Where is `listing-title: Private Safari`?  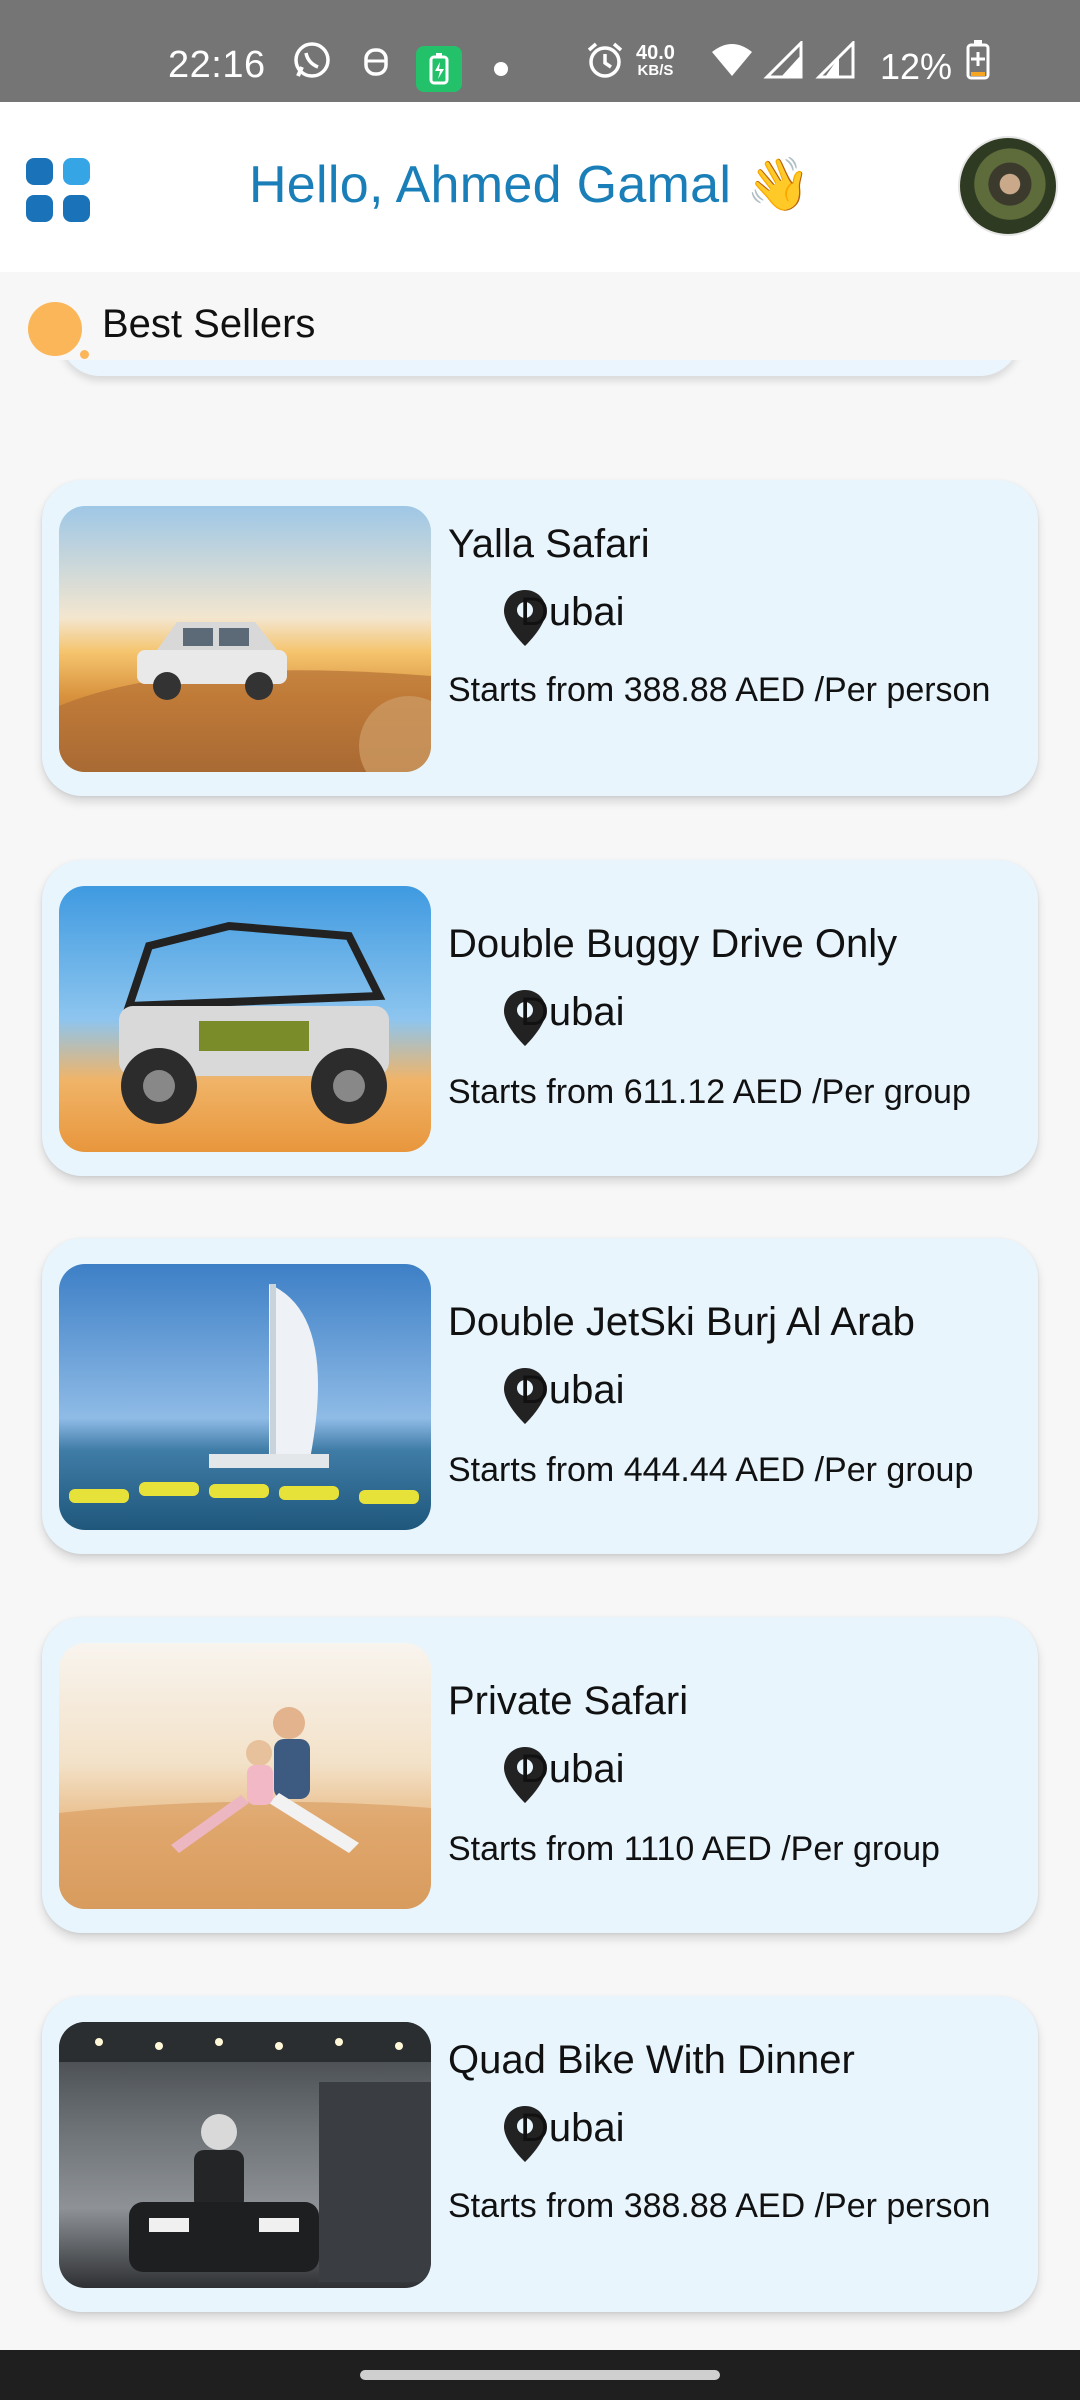 listing-title: Private Safari is located at coordinates (568, 1701).